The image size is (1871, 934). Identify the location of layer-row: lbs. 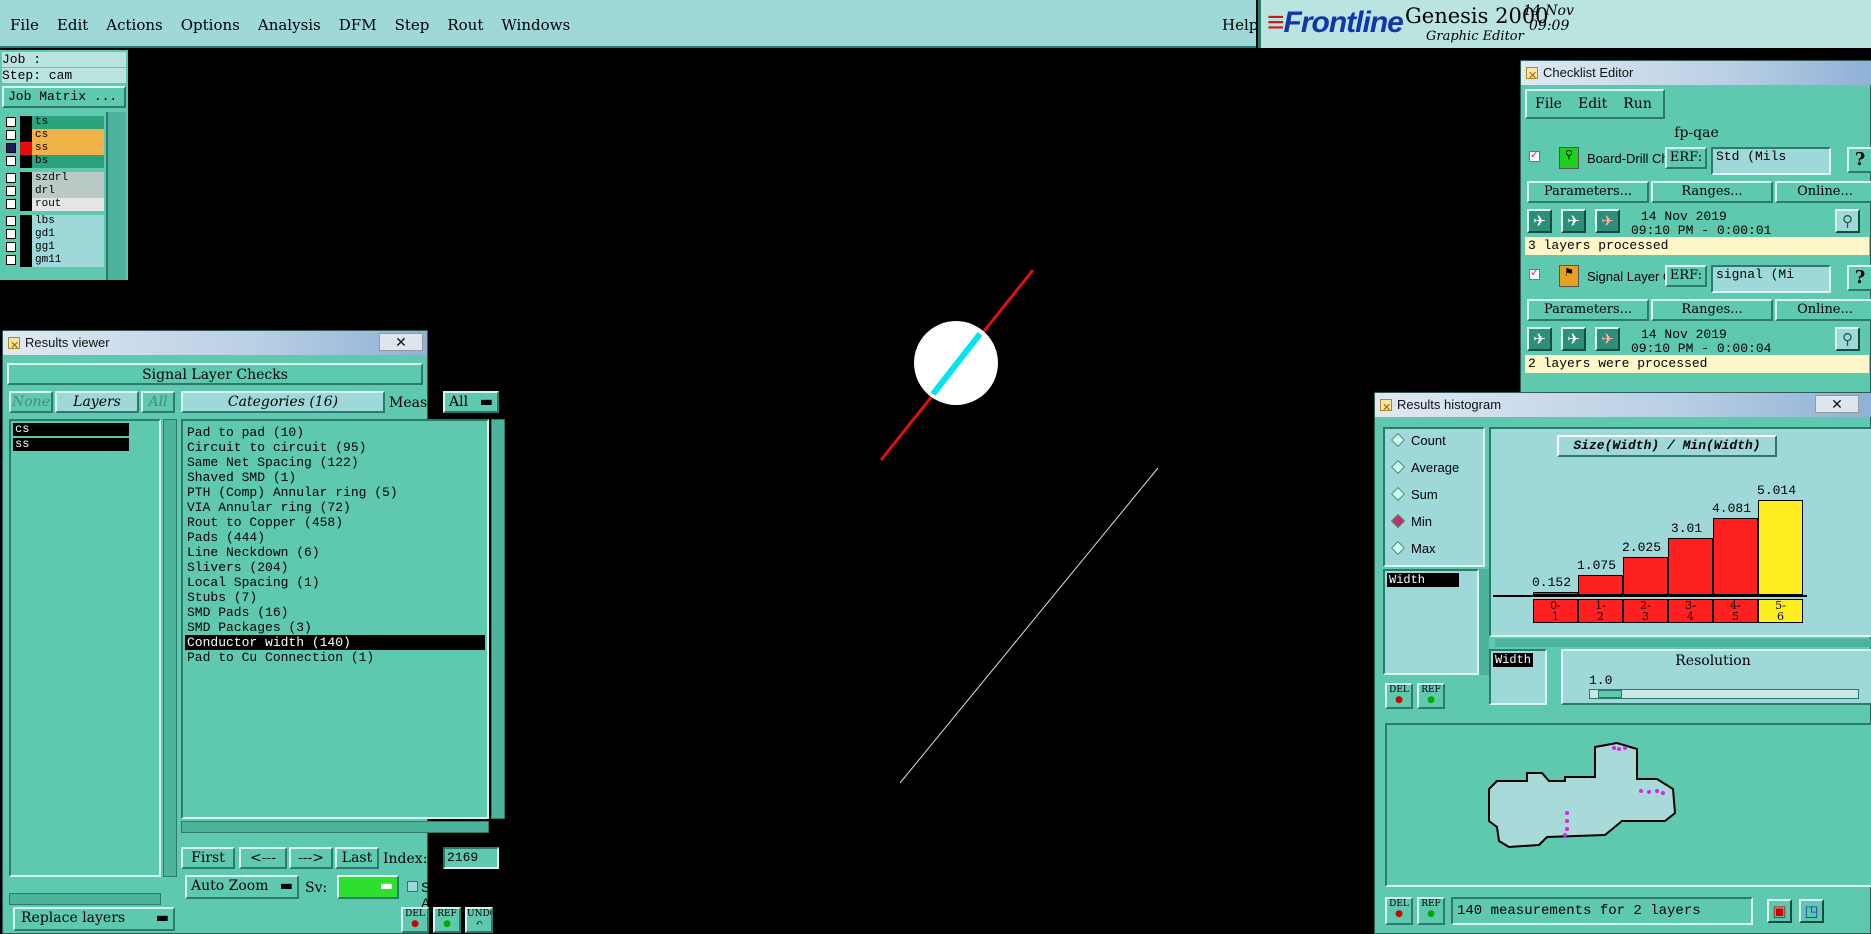
(54, 221).